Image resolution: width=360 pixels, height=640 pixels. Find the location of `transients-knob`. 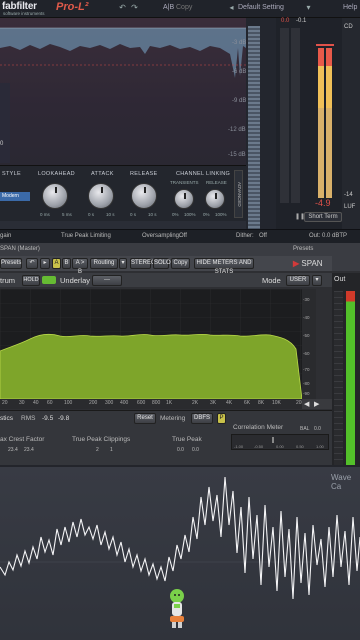

transients-knob is located at coordinates (184, 199).